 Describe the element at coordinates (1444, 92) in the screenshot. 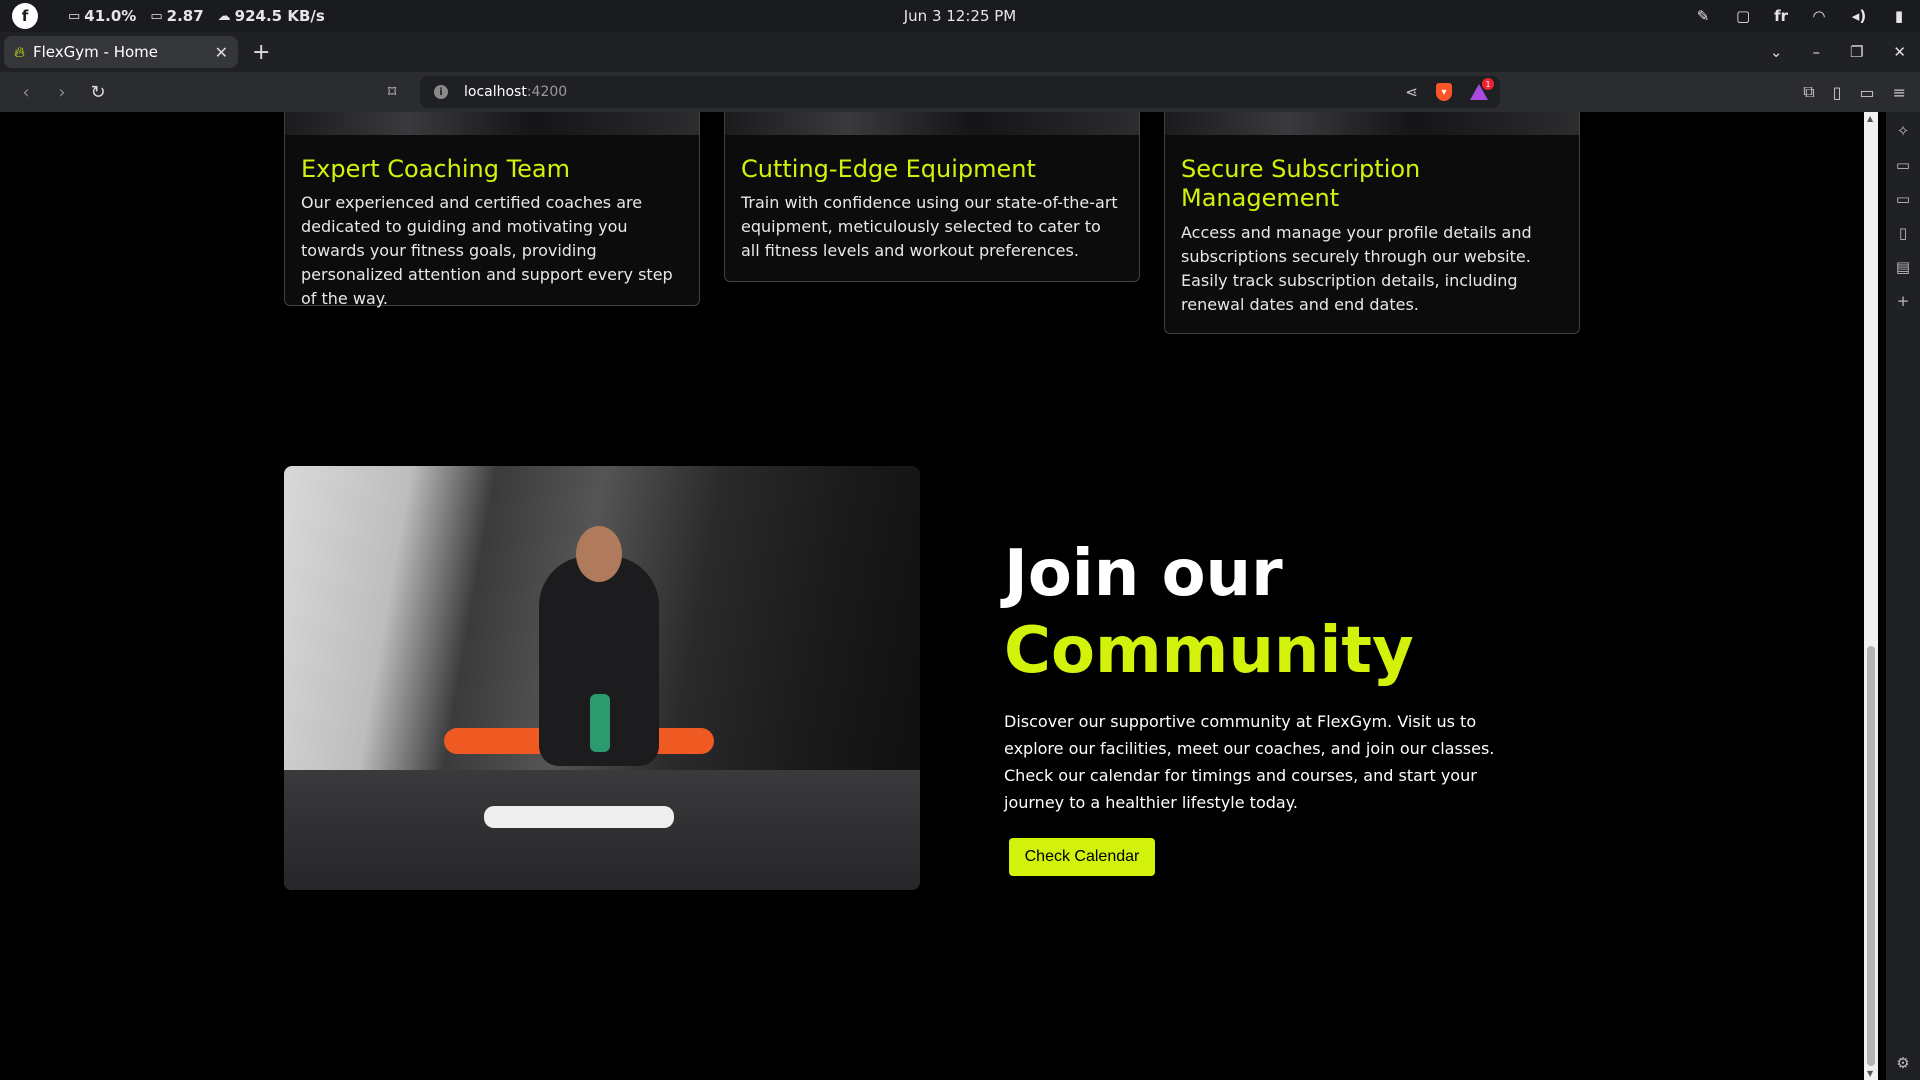

I see `brave-shields-icon: ▾` at that location.